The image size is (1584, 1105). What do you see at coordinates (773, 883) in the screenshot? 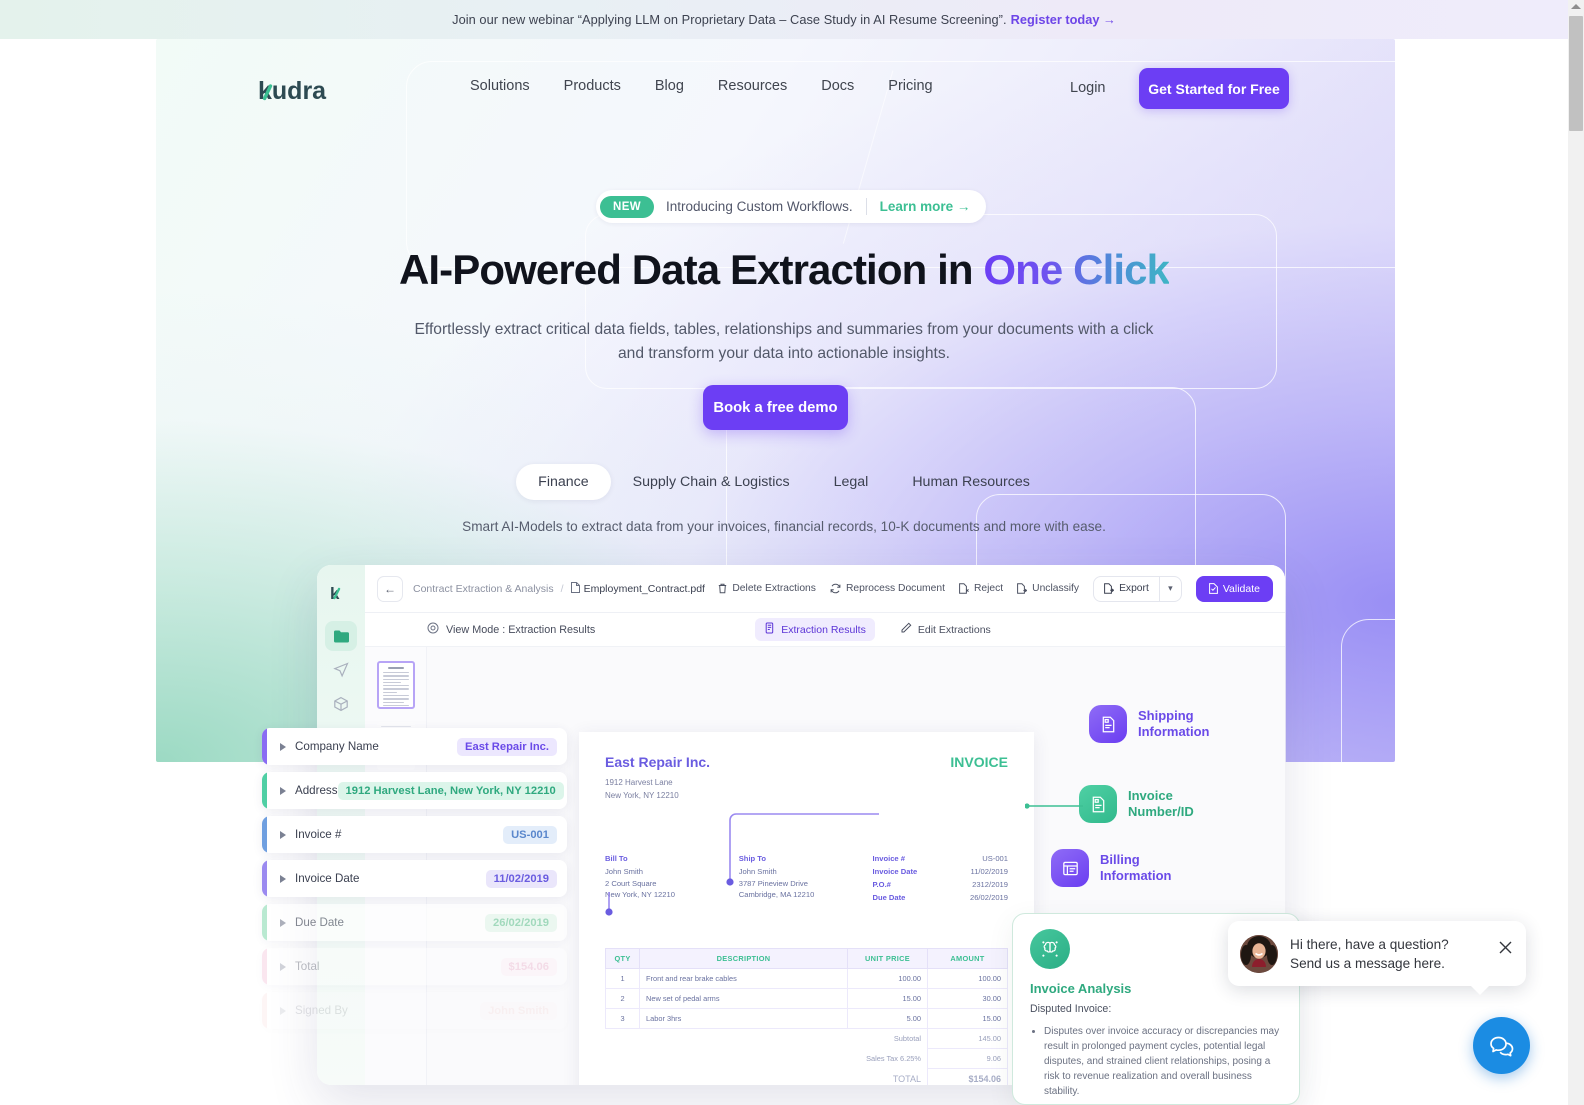
I see `ship-to-street: 3787 Pineview Drive` at bounding box center [773, 883].